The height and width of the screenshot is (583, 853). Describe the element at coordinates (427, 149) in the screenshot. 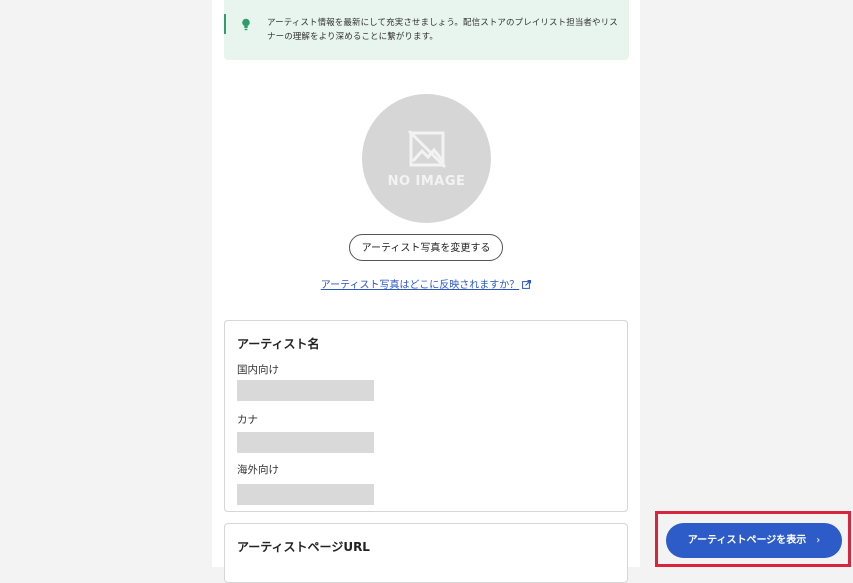

I see `no-image-icon` at that location.